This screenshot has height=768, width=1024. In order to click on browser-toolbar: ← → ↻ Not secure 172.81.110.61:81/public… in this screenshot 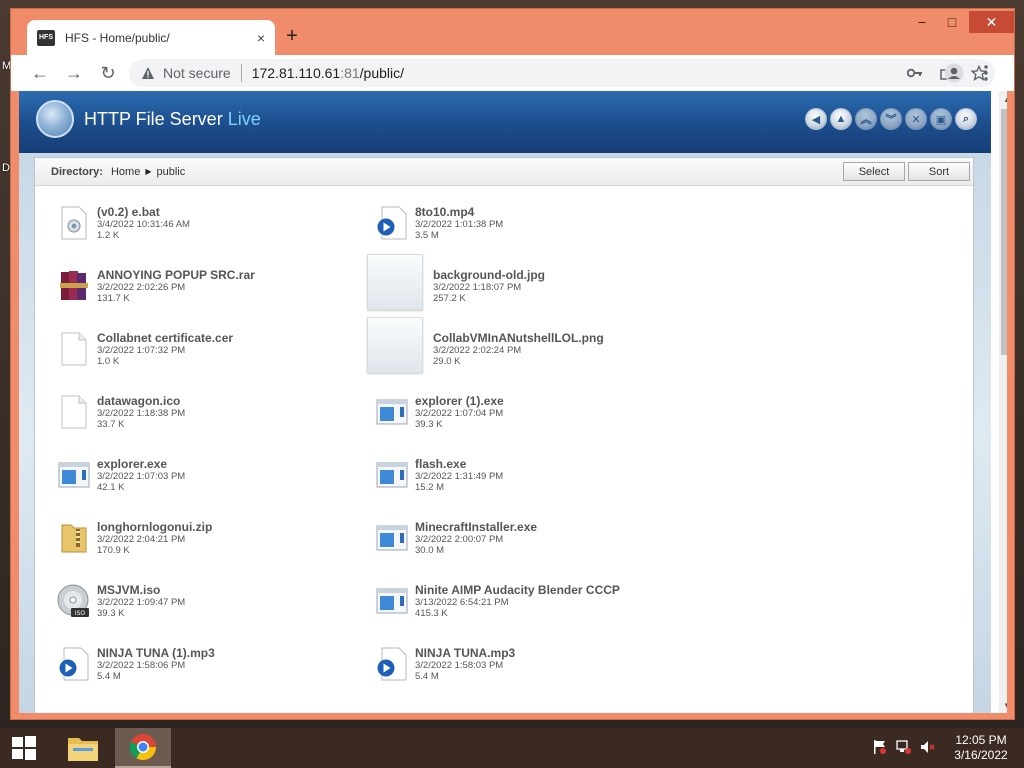, I will do `click(512, 73)`.